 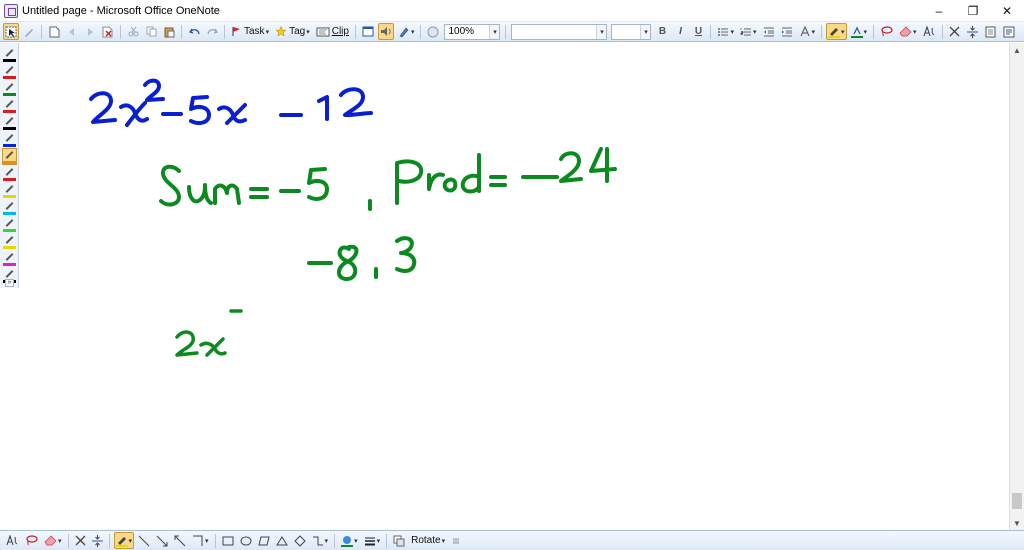 I want to click on parallelogram-tool-button, so click(x=264, y=540).